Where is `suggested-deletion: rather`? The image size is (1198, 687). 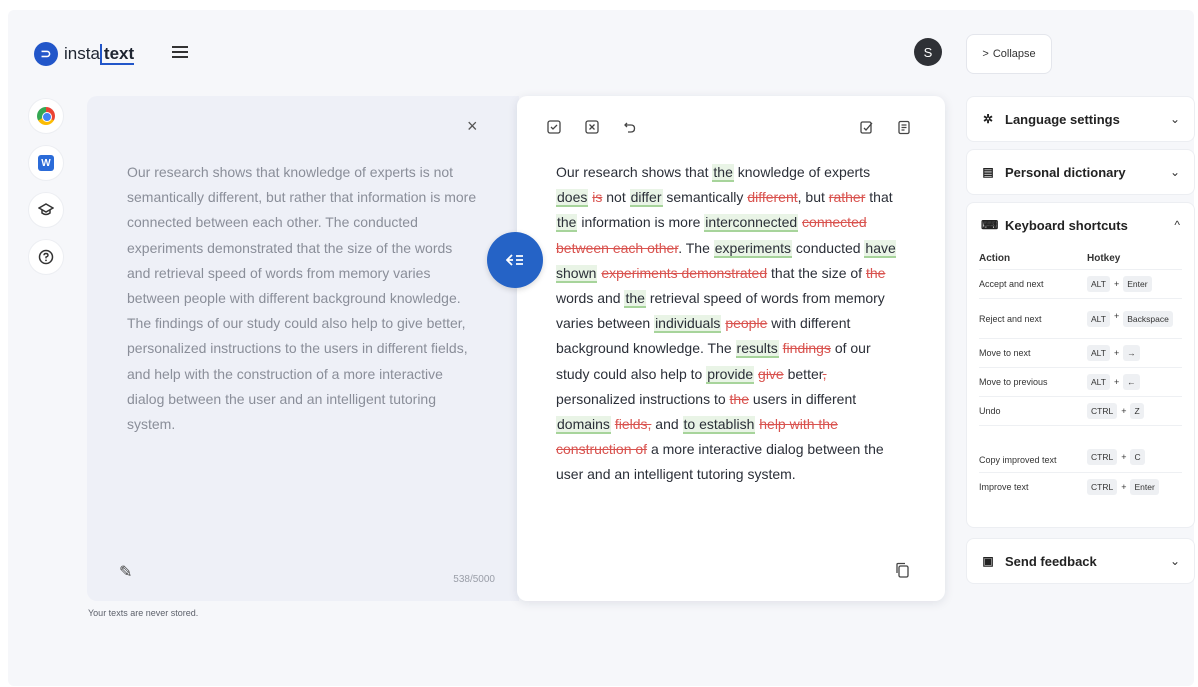 suggested-deletion: rather is located at coordinates (847, 197).